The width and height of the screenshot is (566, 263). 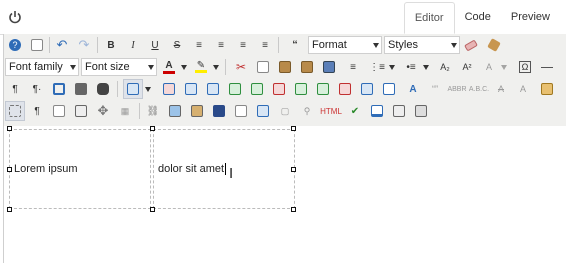 What do you see at coordinates (457, 89) in the screenshot?
I see `abbr-icon: ABBR` at bounding box center [457, 89].